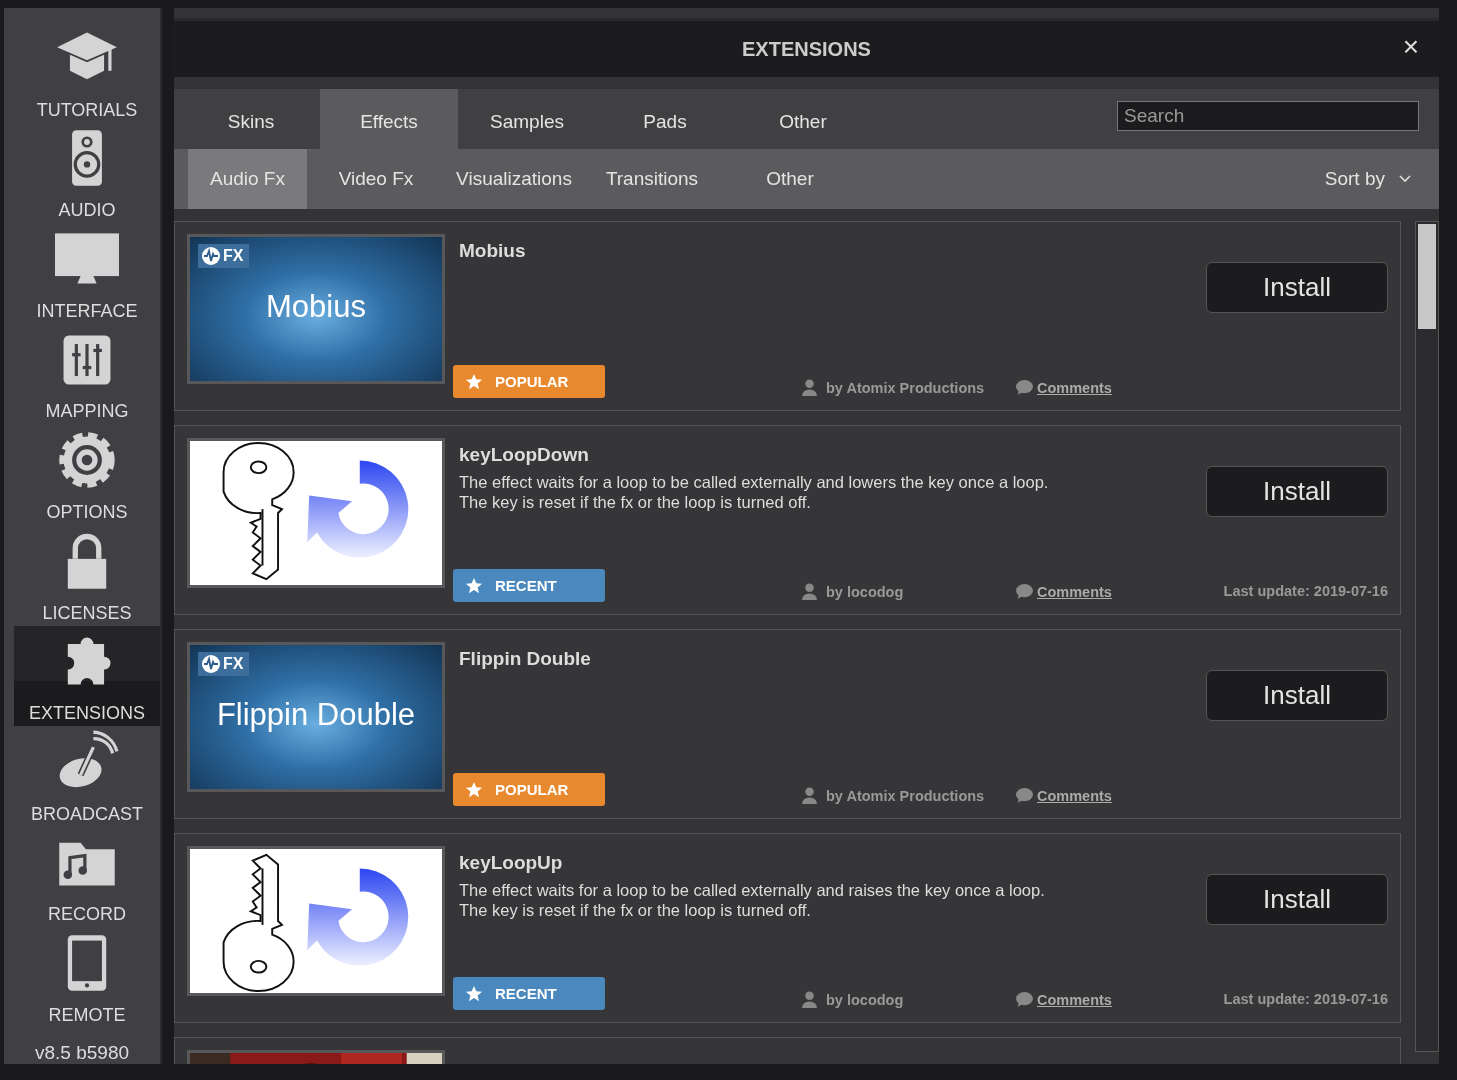 This screenshot has height=1080, width=1457. Describe the element at coordinates (87, 474) in the screenshot. I see `sidebar-item: OPTIONS` at that location.